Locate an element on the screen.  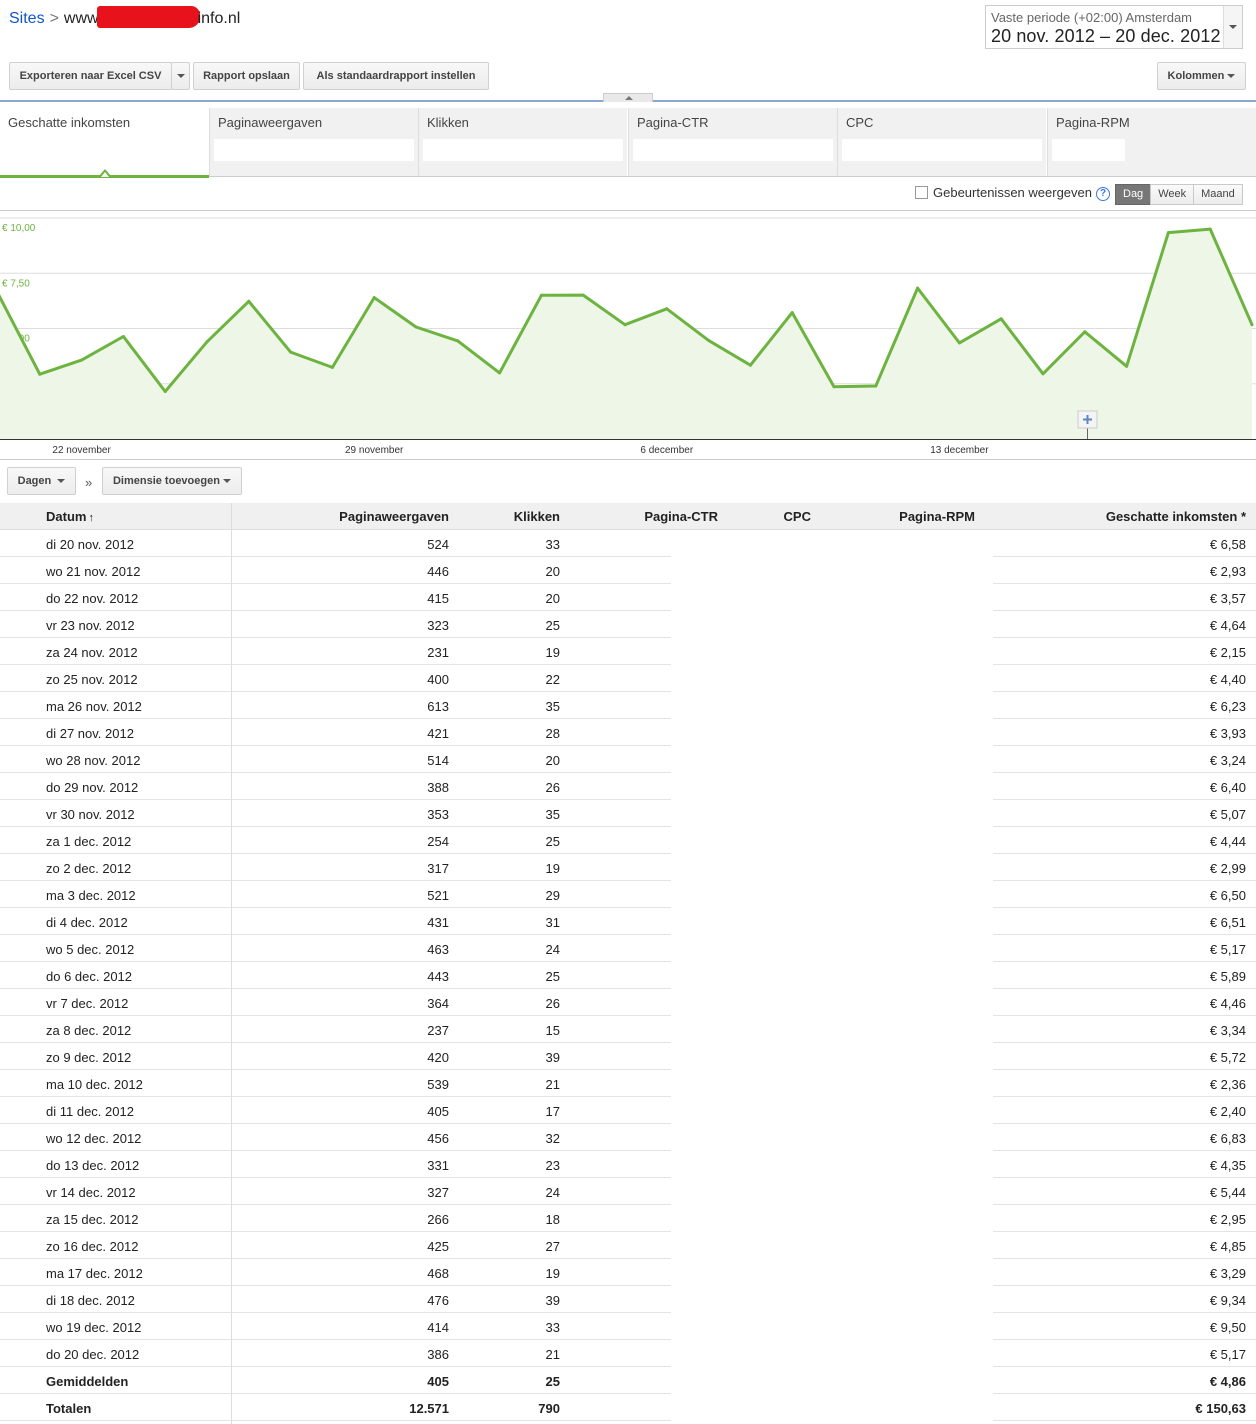
days-dimension-button: Dagen is located at coordinates (41, 481).